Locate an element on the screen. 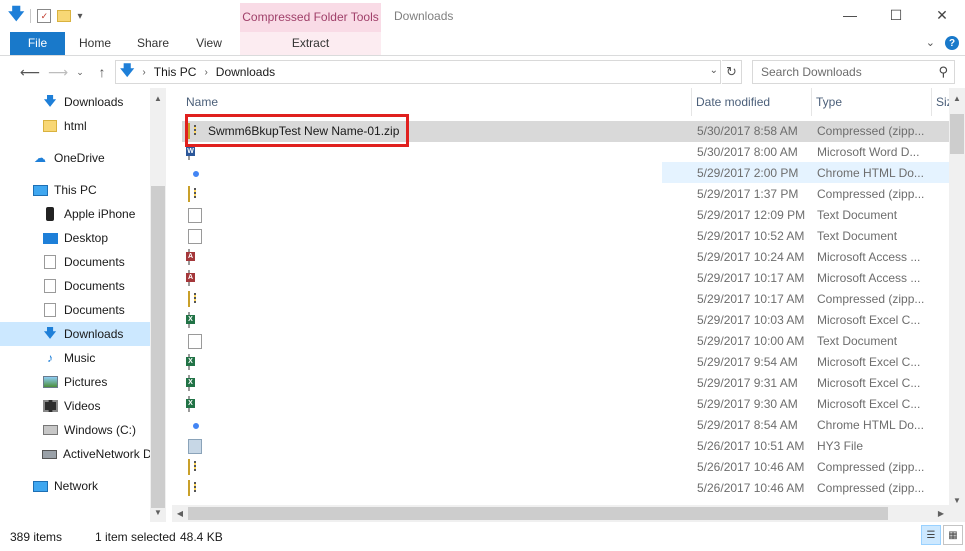 The width and height of the screenshot is (965, 551). file-list-horizontal-scrollbar: ◀ ▶ is located at coordinates (560, 513).